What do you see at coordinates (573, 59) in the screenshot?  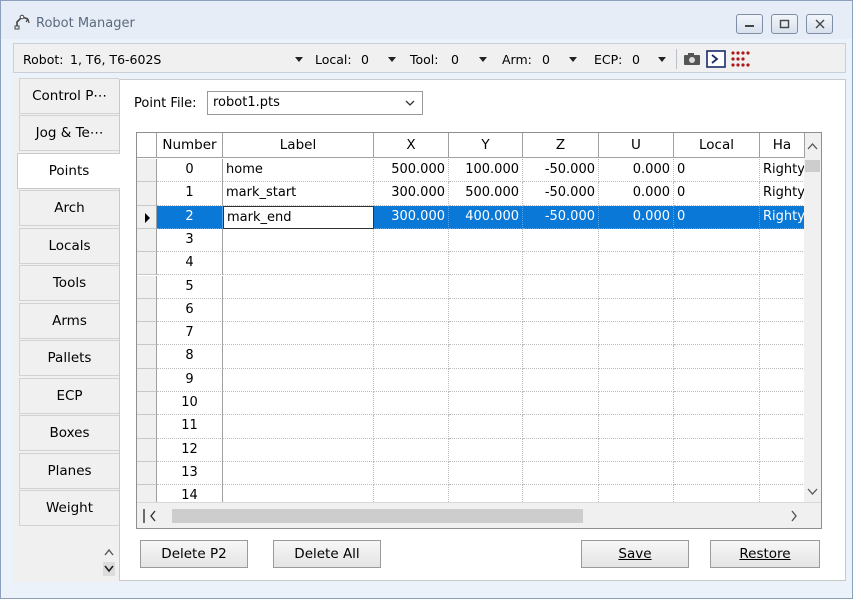 I see `arm-dropdown-arrow-icon` at bounding box center [573, 59].